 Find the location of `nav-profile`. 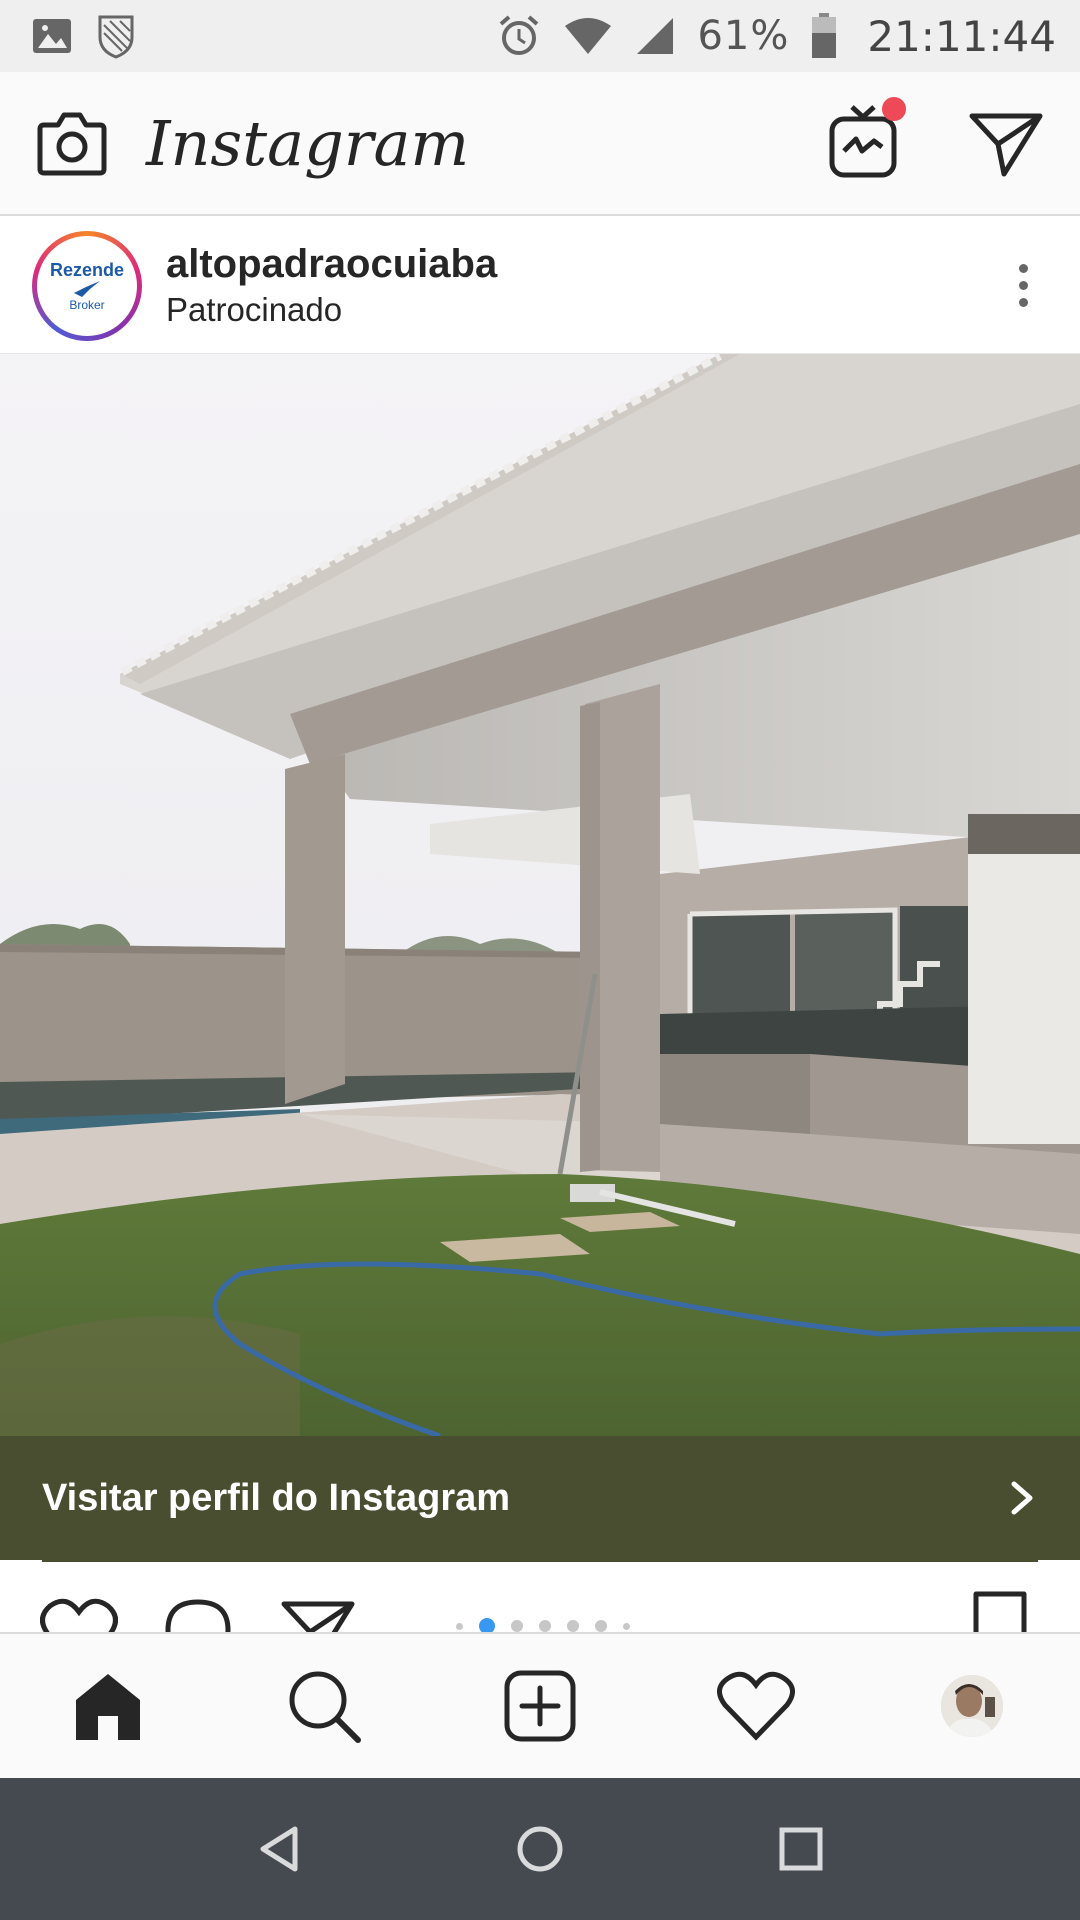

nav-profile is located at coordinates (972, 1706).